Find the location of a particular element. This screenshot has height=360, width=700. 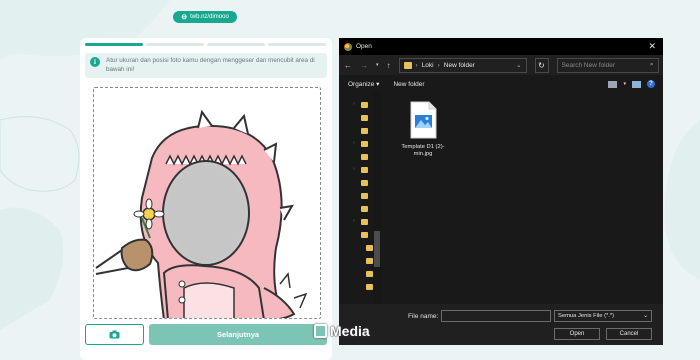

refresh-button: ↻ is located at coordinates (541, 65).